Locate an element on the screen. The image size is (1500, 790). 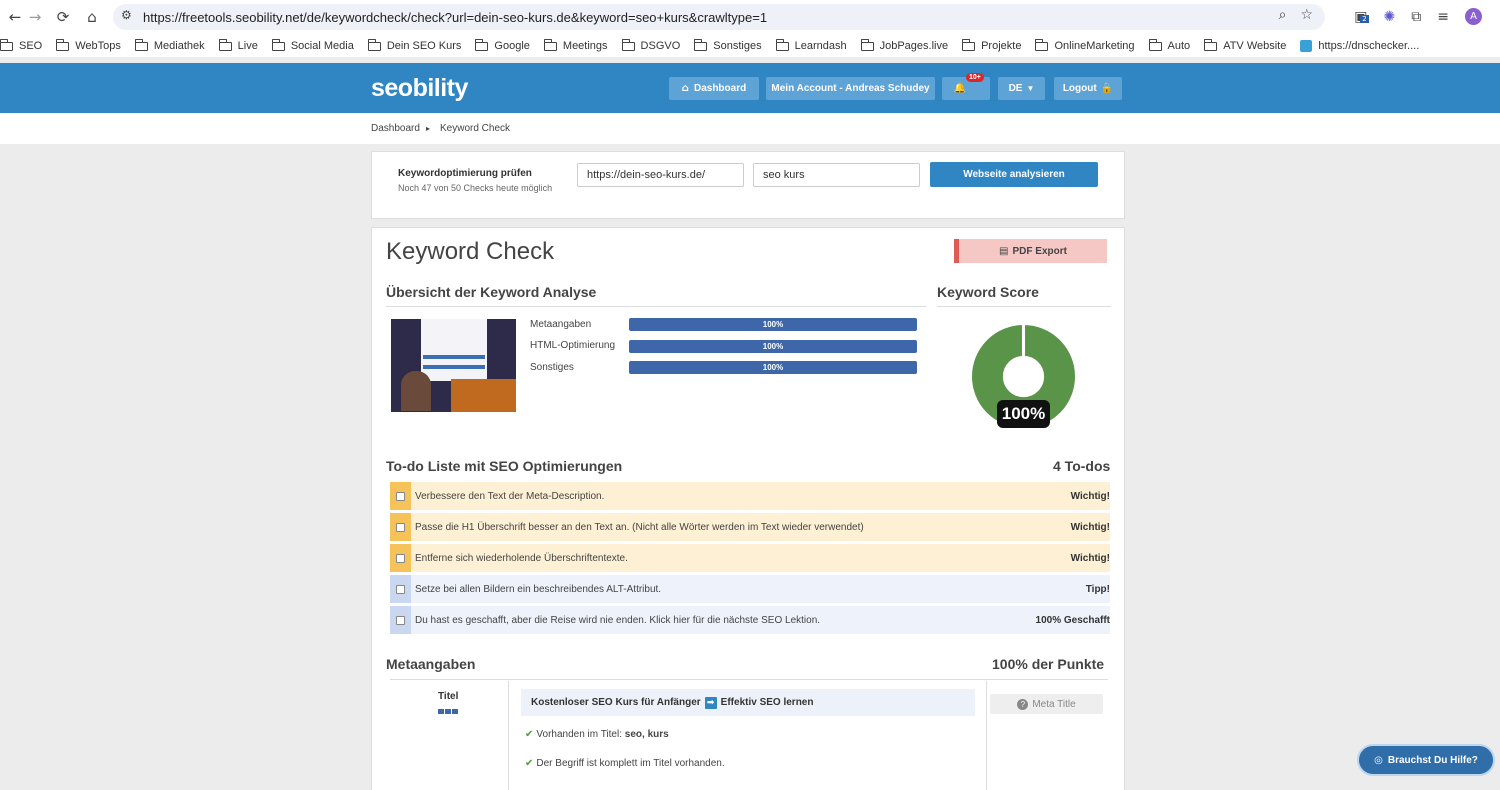
forward-icon: → is located at coordinates (35, 17).